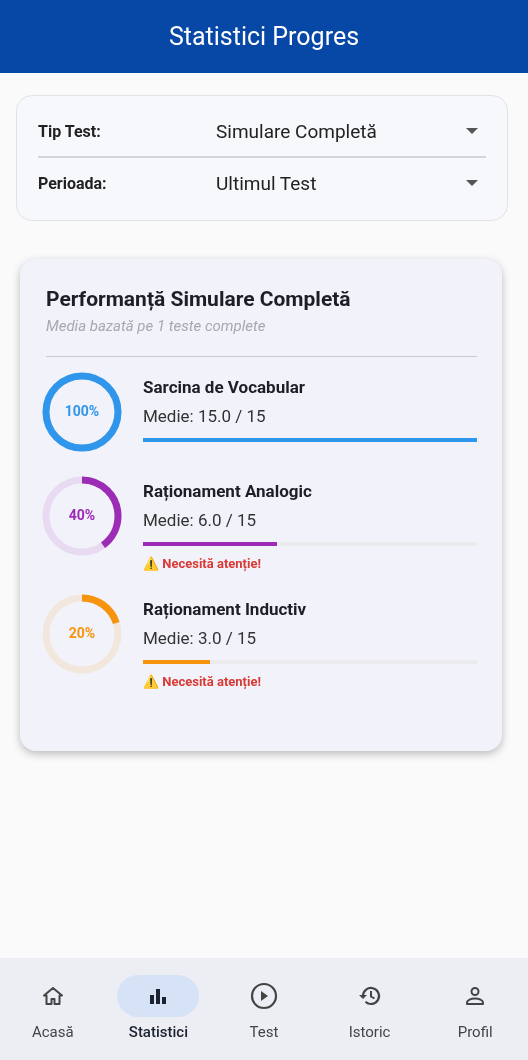 The image size is (528, 1060). I want to click on nav-item: Istoric, so click(369, 1008).